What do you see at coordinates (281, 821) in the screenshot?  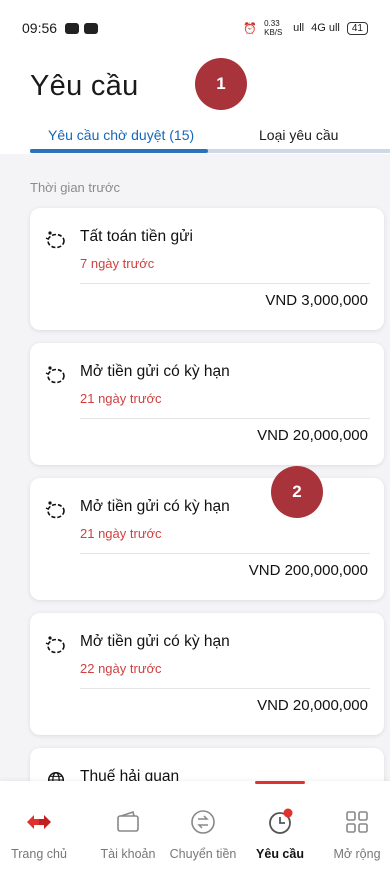 I see `clock-icon` at bounding box center [281, 821].